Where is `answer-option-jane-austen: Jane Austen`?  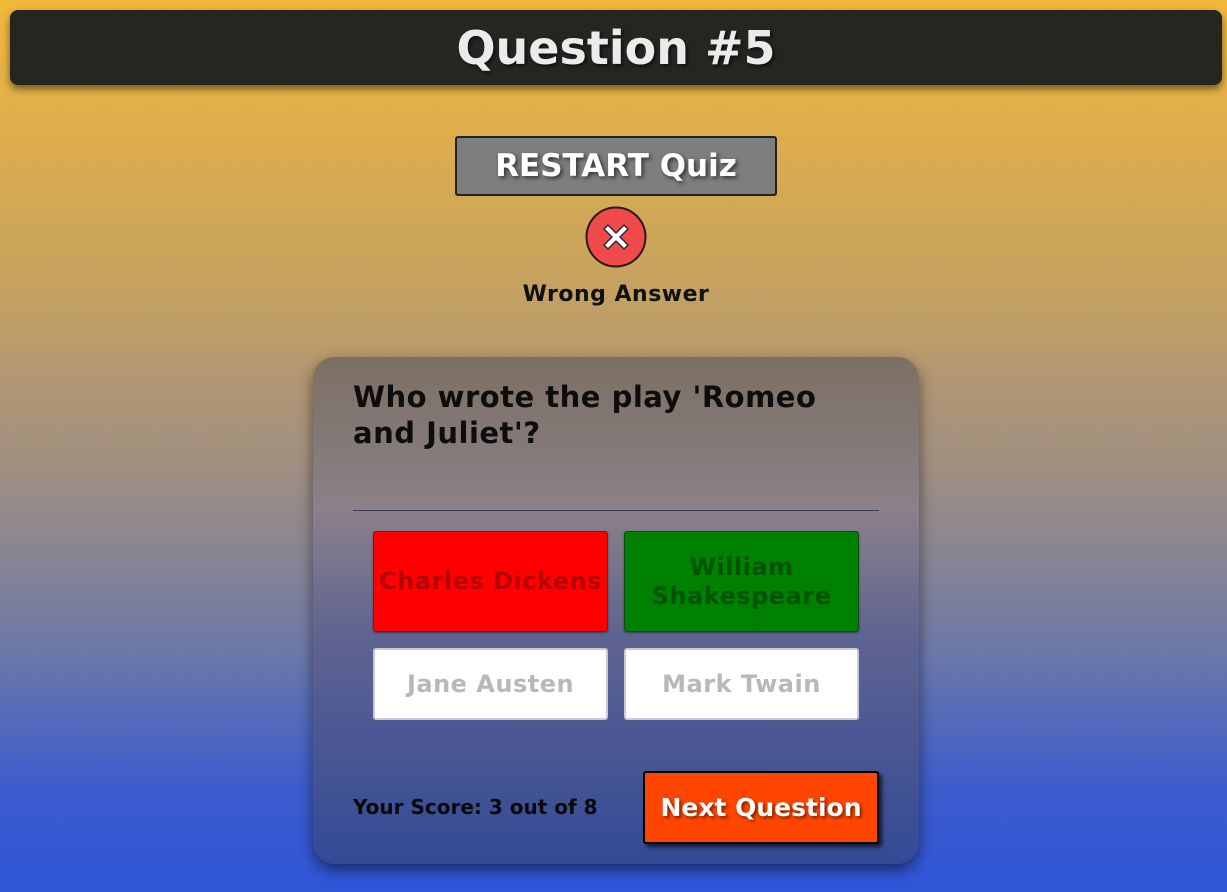 answer-option-jane-austen: Jane Austen is located at coordinates (490, 684).